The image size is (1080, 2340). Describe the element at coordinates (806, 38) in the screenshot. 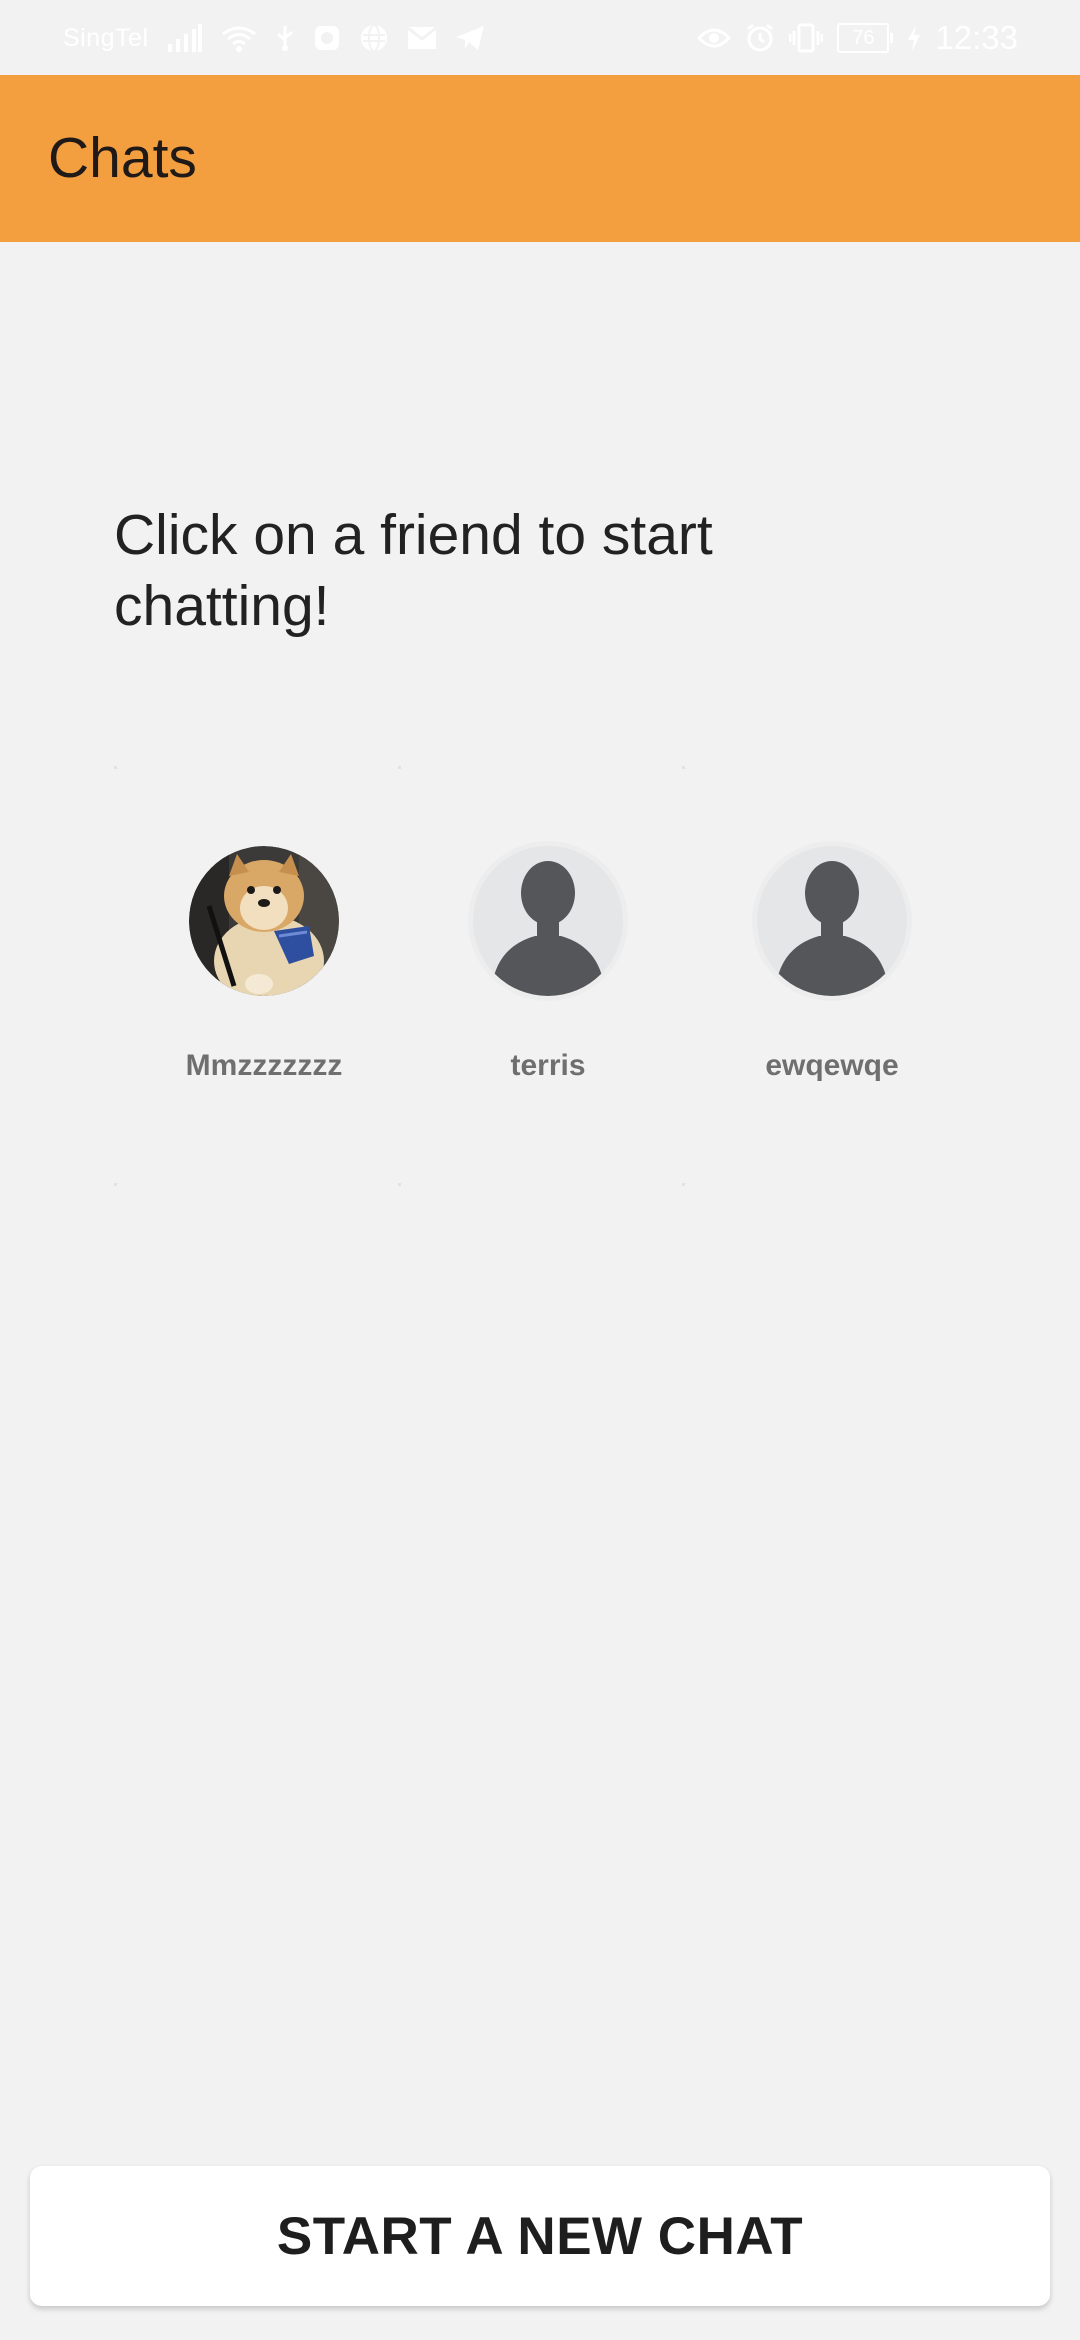

I see `vibrate-icon` at that location.